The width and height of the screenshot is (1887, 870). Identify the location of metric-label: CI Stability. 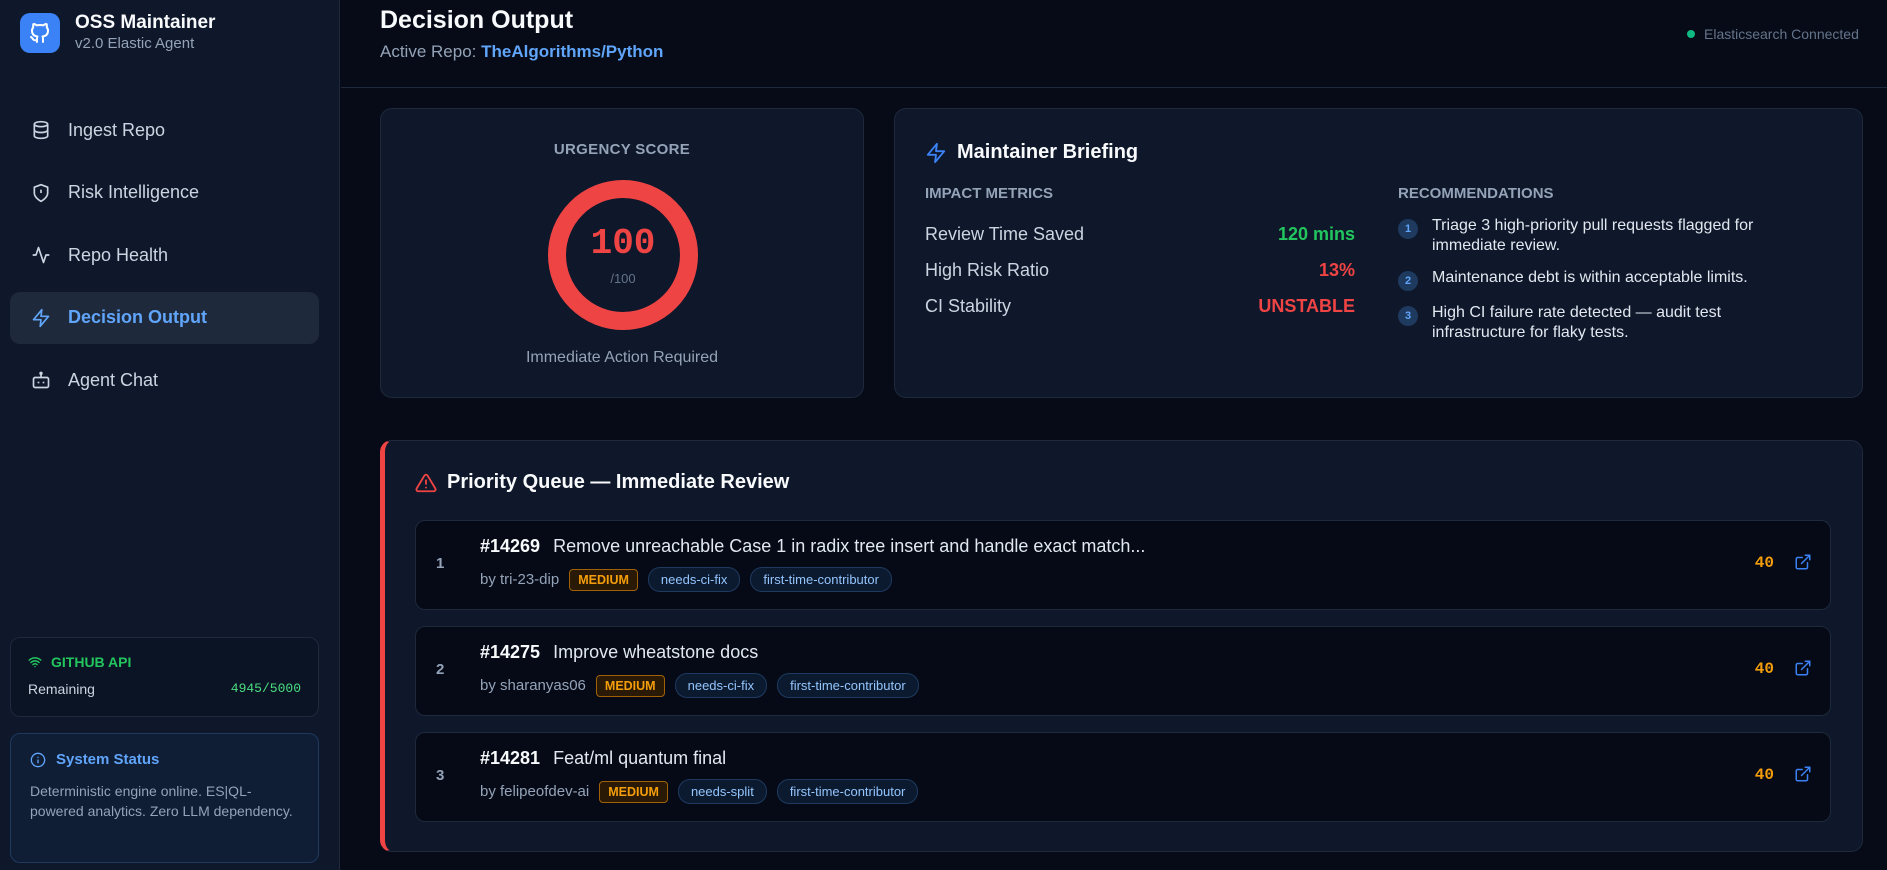
(968, 305).